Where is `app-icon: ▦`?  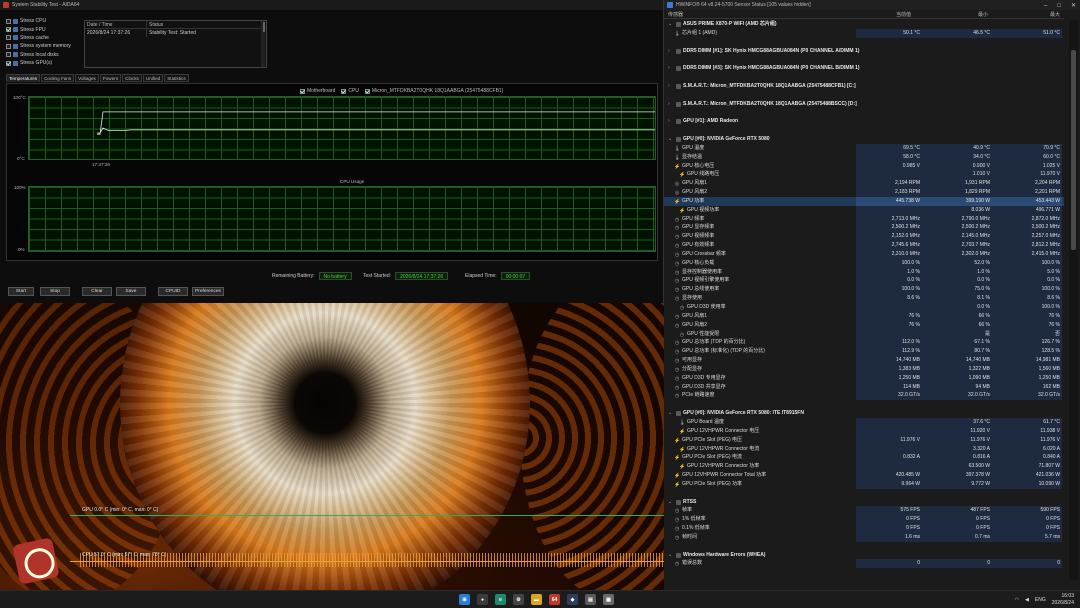
app-icon: ▦ is located at coordinates (608, 599).